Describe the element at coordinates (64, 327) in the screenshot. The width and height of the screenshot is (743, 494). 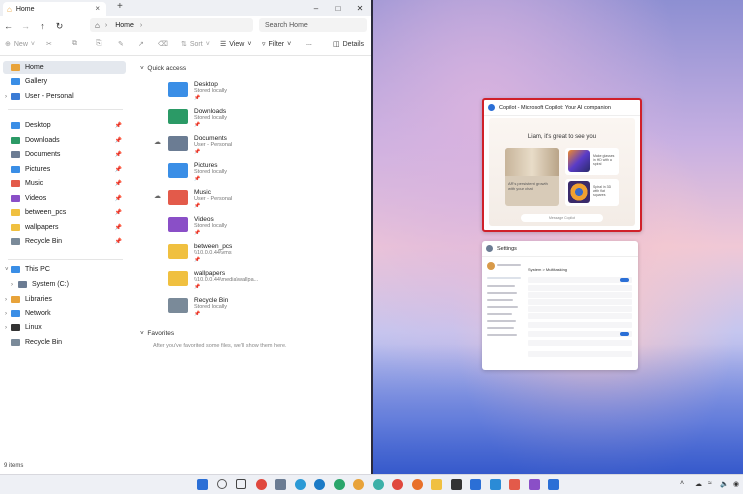
I see `sidebar-item-linux: › Linux` at that location.